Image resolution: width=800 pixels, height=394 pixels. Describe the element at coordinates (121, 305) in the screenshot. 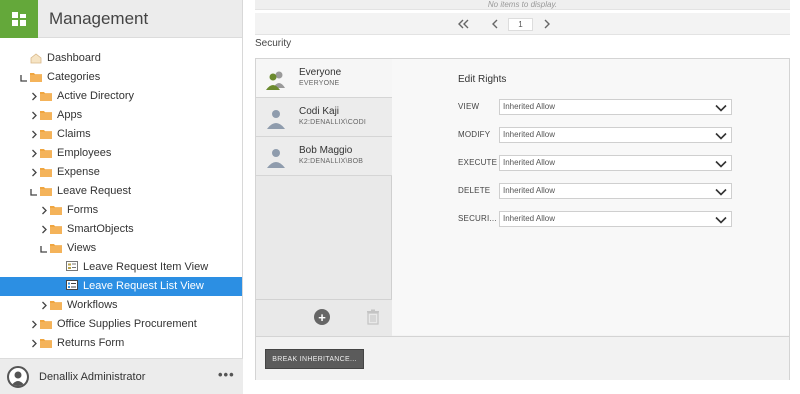

I see `tree-item: Workflows` at that location.